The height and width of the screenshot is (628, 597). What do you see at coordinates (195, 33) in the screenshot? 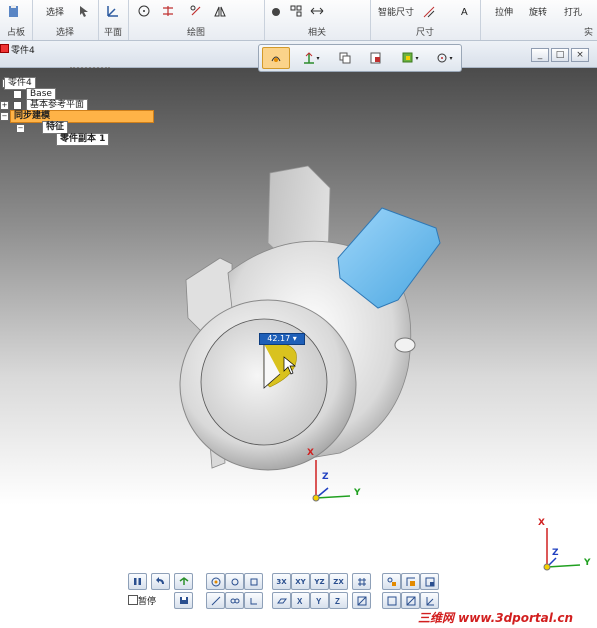
I see `ribbon-group-label-draw: 绘图` at bounding box center [195, 33].